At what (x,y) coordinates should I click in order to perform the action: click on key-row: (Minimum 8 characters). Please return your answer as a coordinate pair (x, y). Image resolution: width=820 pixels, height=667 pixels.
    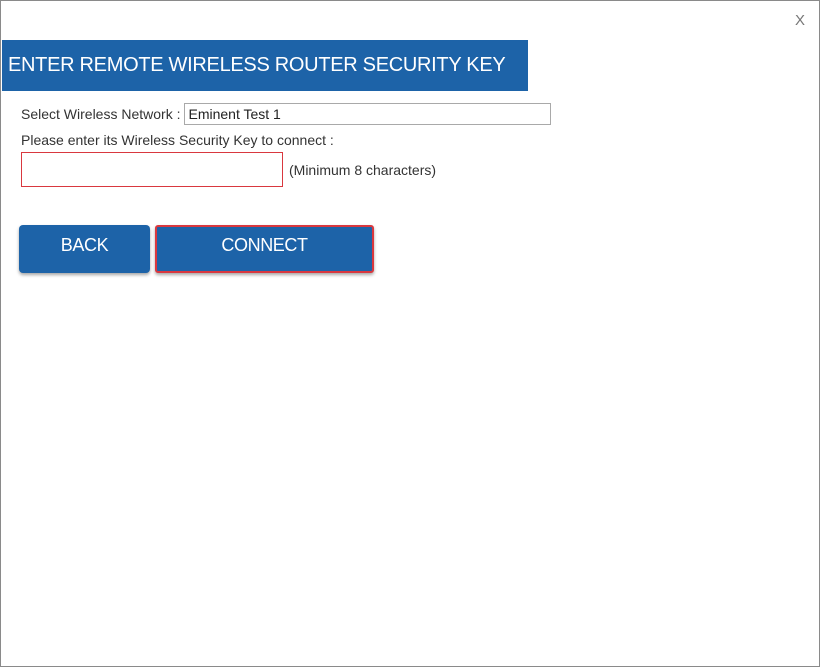
    Looking at the image, I should click on (228, 169).